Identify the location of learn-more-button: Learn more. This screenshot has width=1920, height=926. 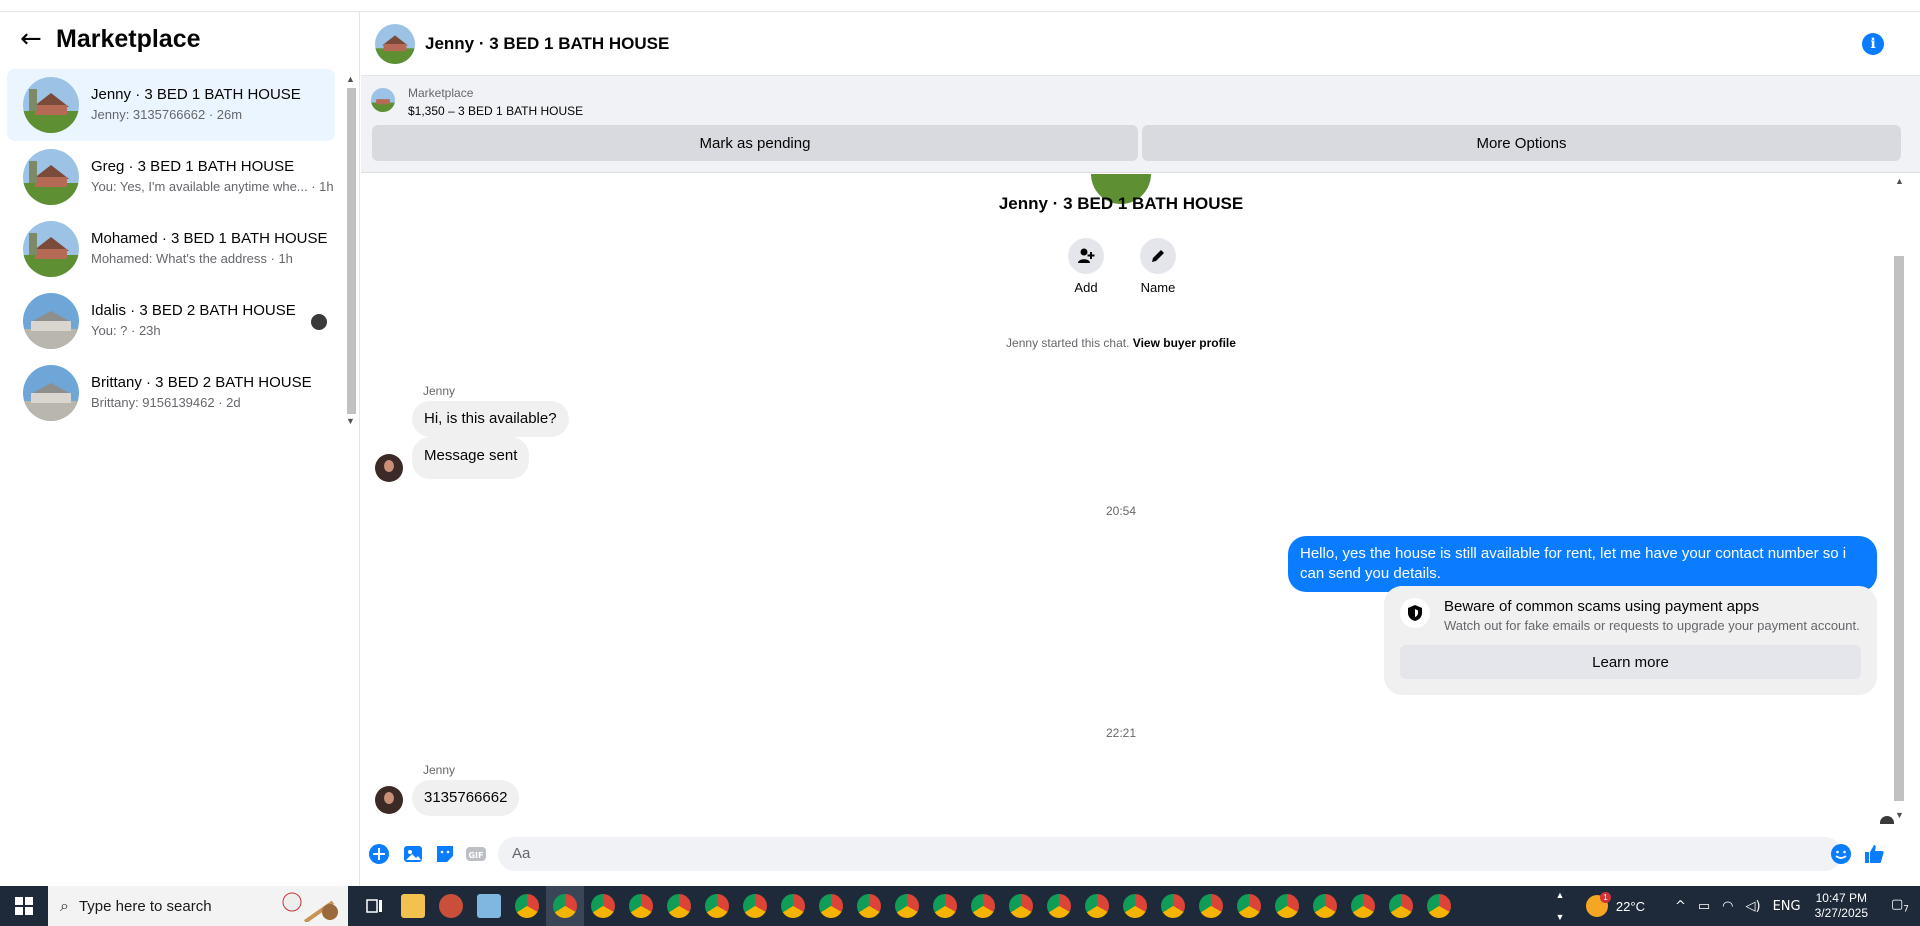
(1630, 662).